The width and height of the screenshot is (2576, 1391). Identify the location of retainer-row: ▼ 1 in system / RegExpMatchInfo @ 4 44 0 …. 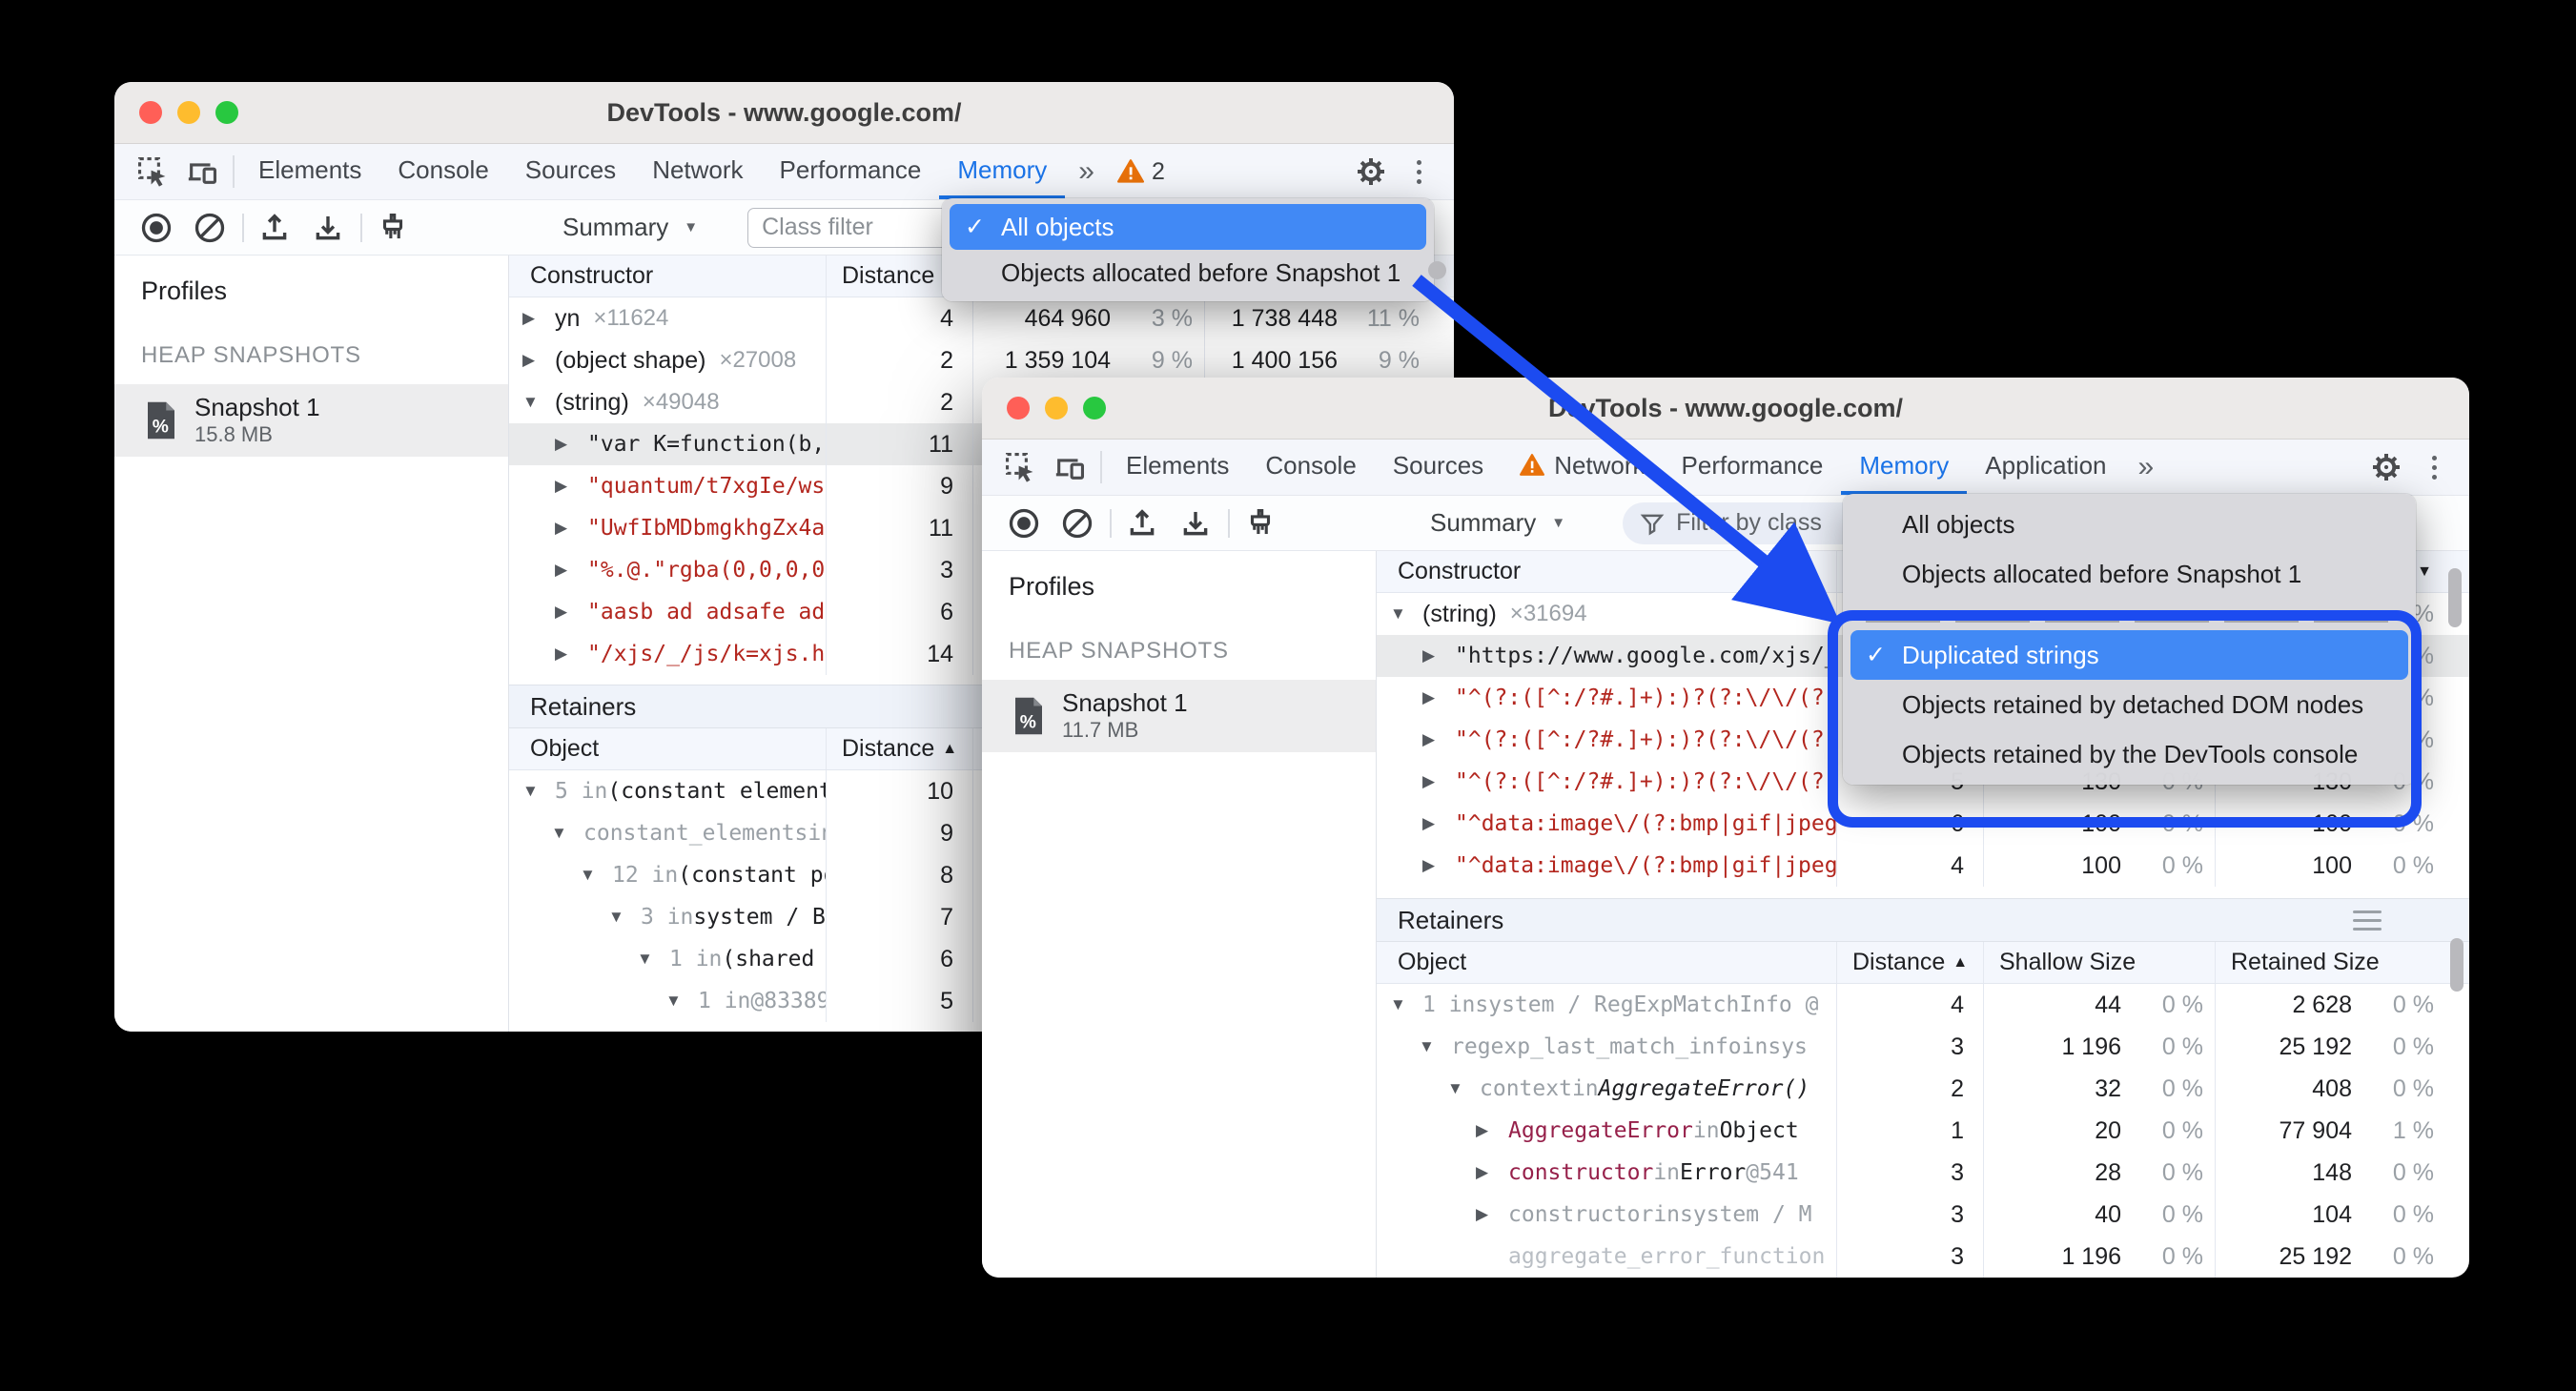
(1923, 1005).